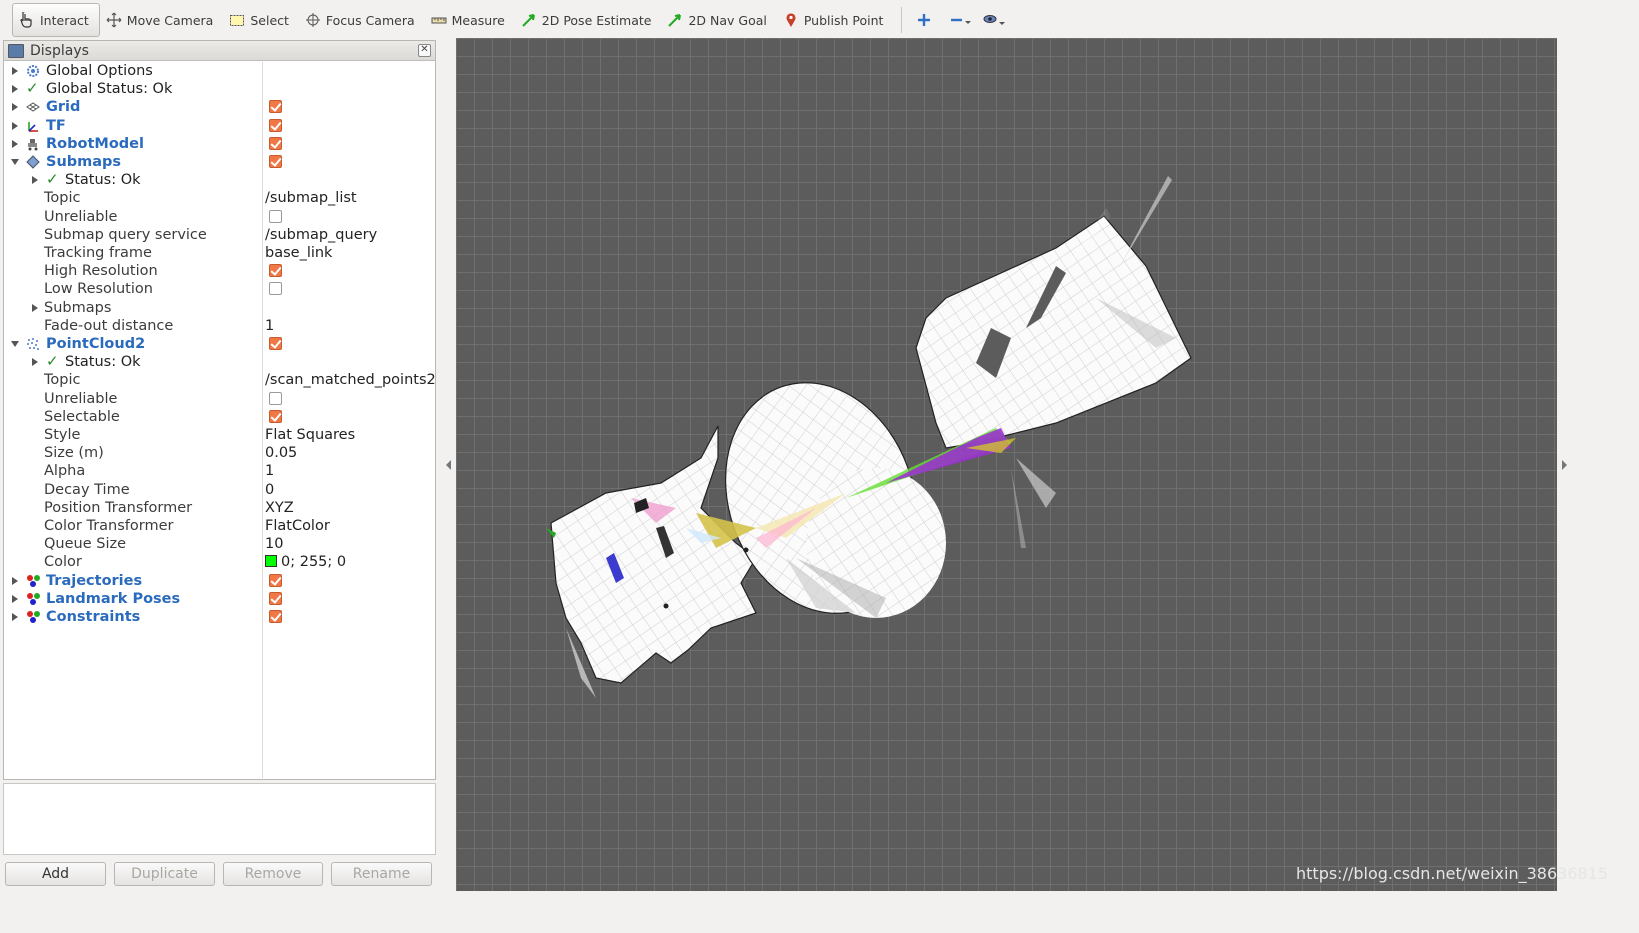 This screenshot has width=1639, height=933. What do you see at coordinates (219, 526) in the screenshot?
I see `property-color-transformer: Color Transformer FlatColor` at bounding box center [219, 526].